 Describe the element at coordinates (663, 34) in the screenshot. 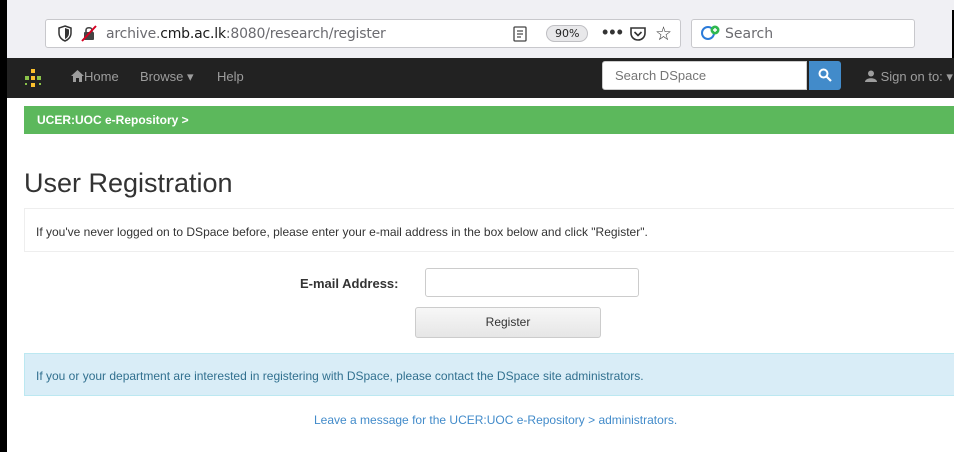

I see `bookmark-star-icon: ☆` at that location.